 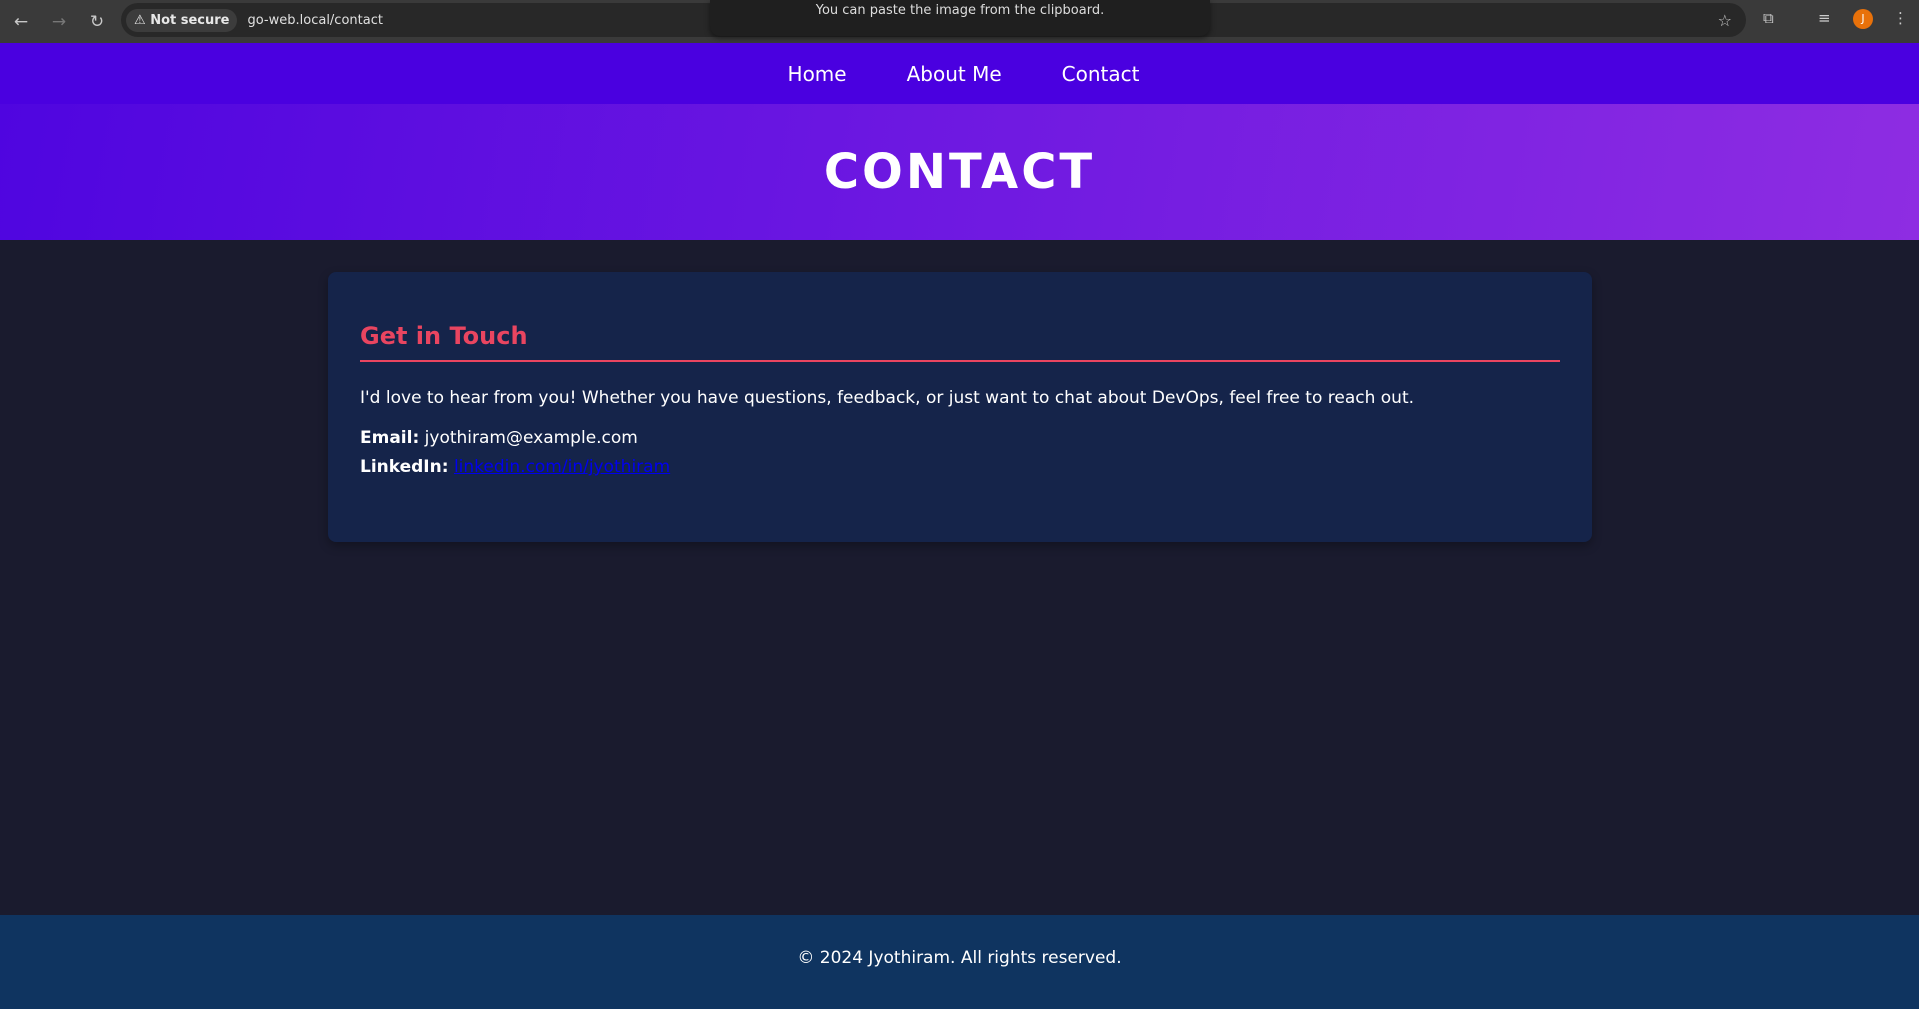 What do you see at coordinates (59, 22) in the screenshot?
I see `forward-icon: →` at bounding box center [59, 22].